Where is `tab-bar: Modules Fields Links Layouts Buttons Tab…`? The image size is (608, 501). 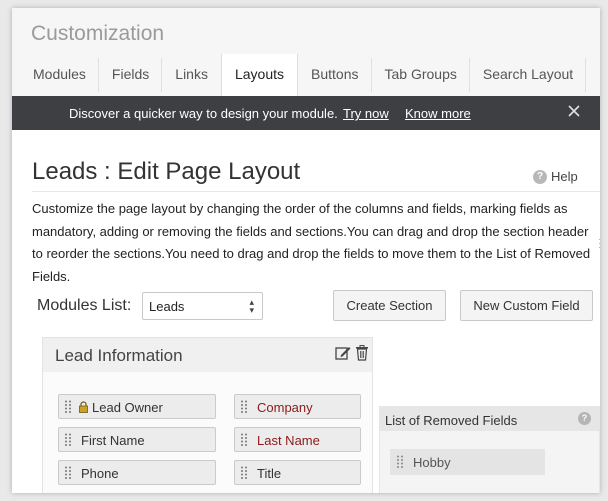
tab-bar: Modules Fields Links Layouts Buttons Tab… is located at coordinates (303, 75).